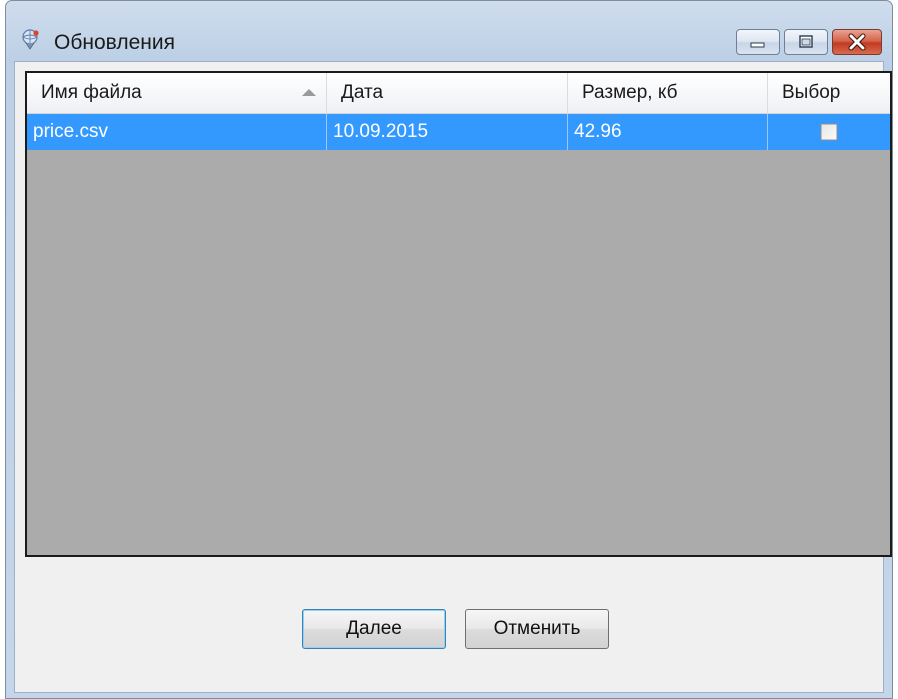 The width and height of the screenshot is (898, 699). I want to click on minimize-button, so click(758, 42).